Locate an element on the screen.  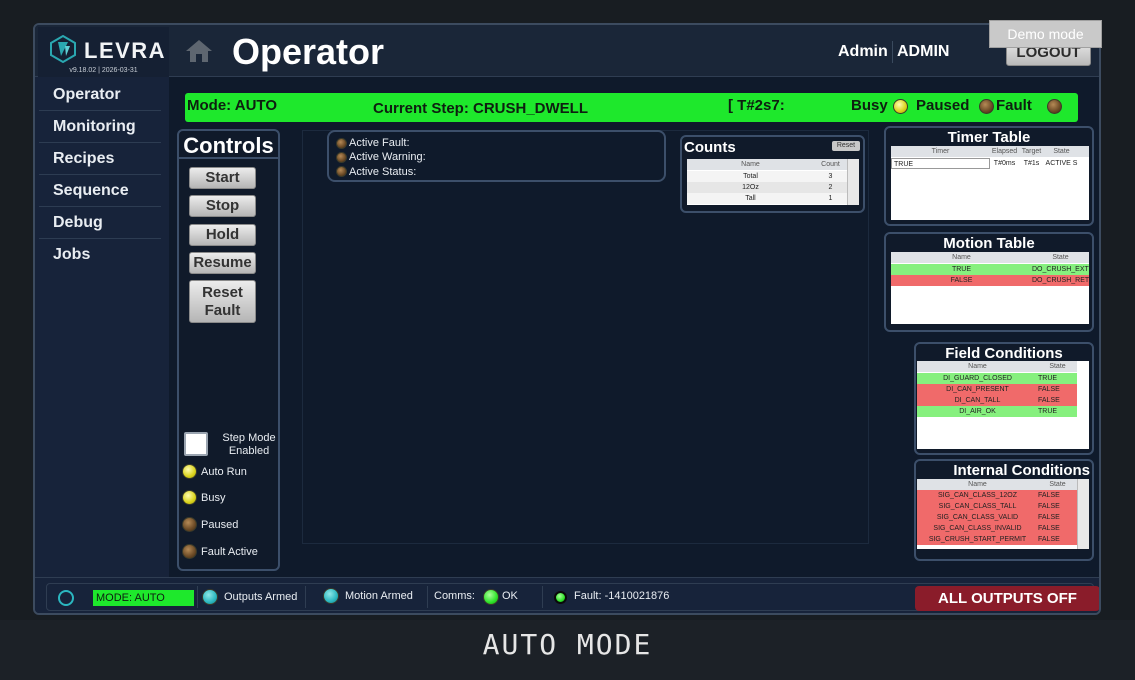
table-header: Name Count is located at coordinates (767, 164).